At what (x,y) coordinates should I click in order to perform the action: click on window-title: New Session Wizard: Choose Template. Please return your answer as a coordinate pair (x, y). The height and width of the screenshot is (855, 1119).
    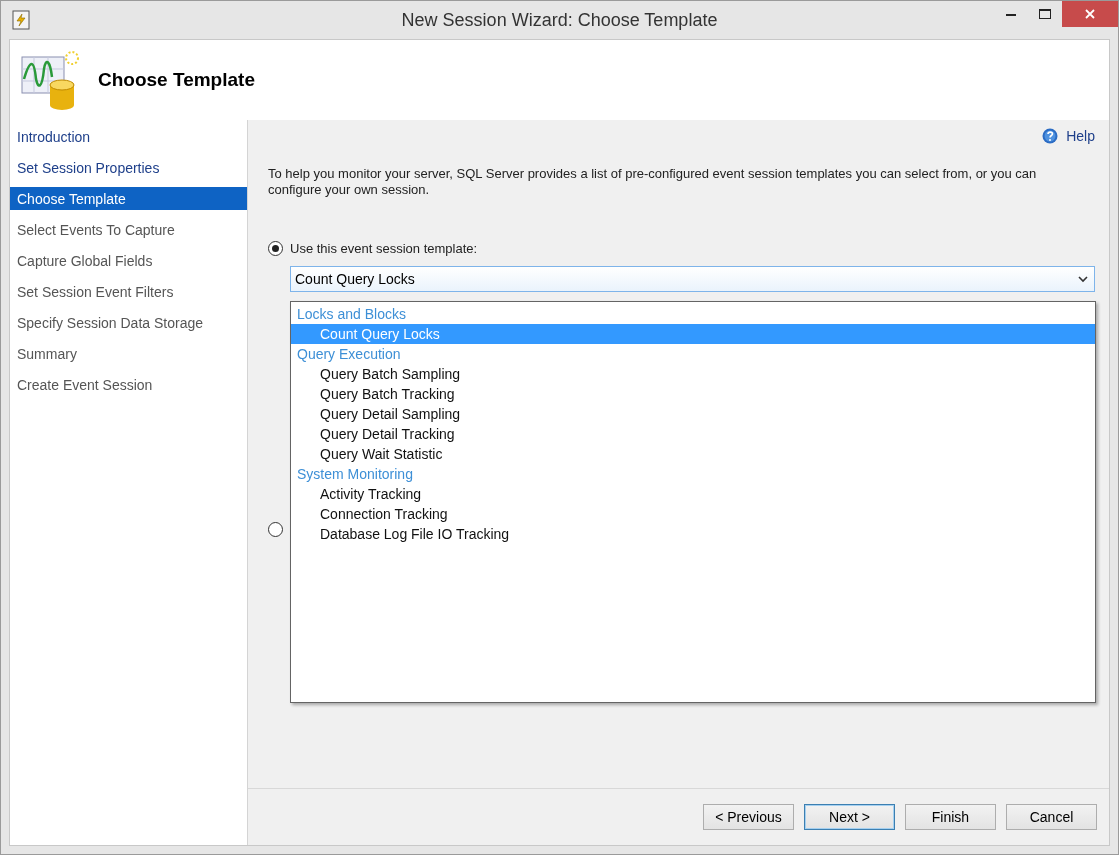
    Looking at the image, I should click on (559, 19).